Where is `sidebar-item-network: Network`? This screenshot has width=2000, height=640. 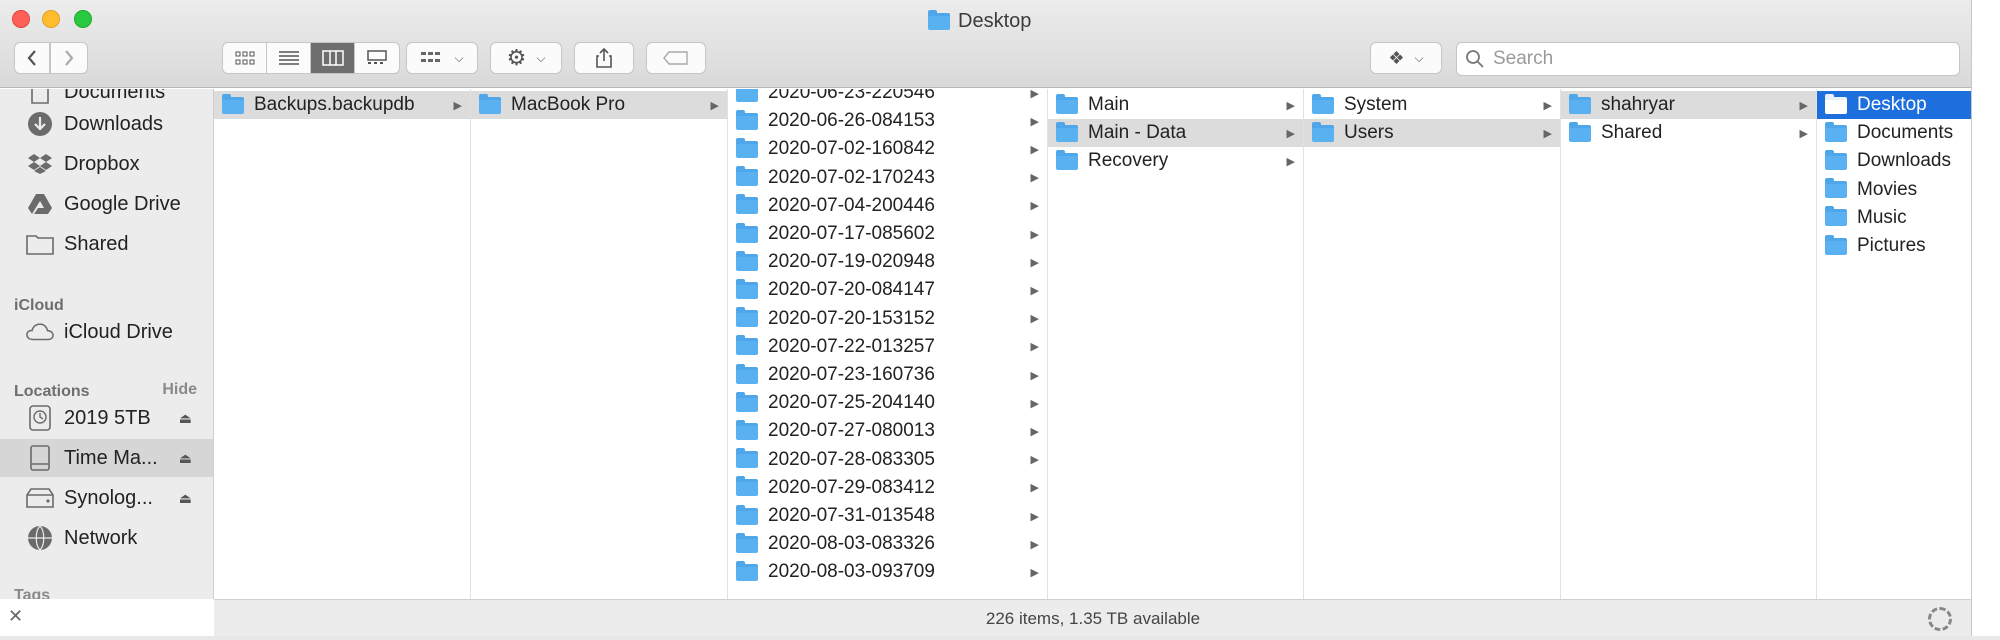 sidebar-item-network: Network is located at coordinates (106, 538).